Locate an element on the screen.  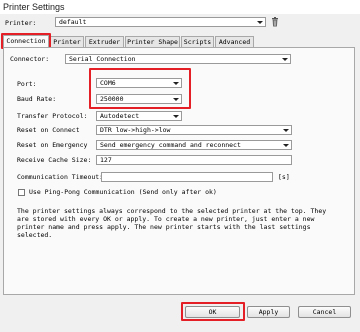
port-select-value: COM6 is located at coordinates (108, 83).